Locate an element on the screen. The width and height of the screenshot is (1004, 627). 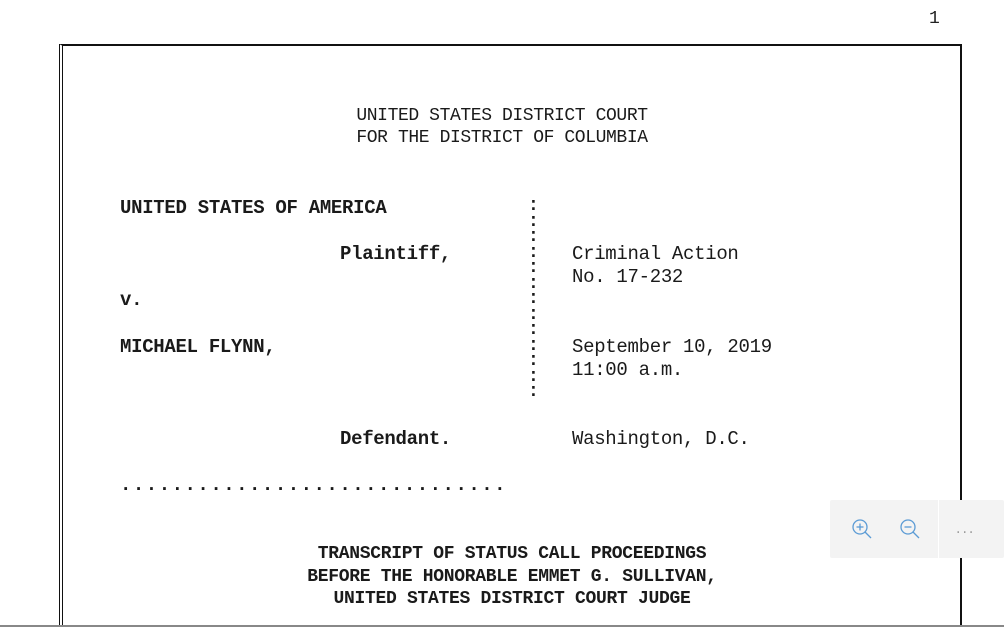
defendant-name: MICHAEL FLYNN, is located at coordinates (198, 347).